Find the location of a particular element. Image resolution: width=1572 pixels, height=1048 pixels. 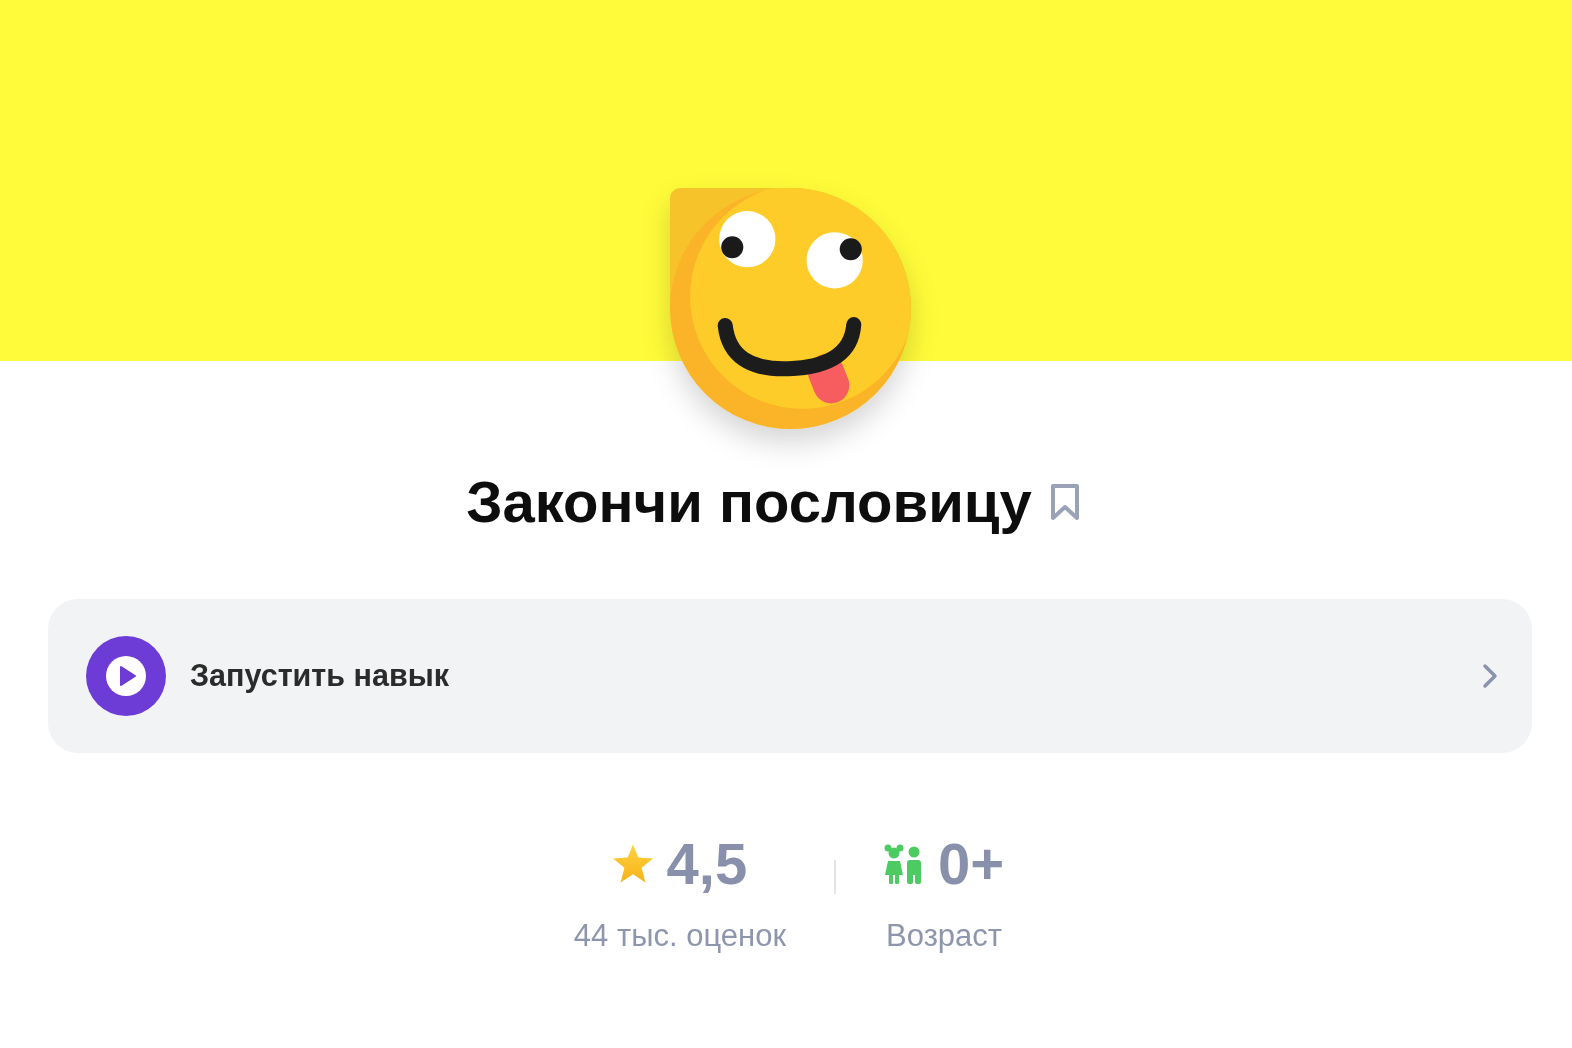

skill-title: Закончи пословицу is located at coordinates (749, 502).